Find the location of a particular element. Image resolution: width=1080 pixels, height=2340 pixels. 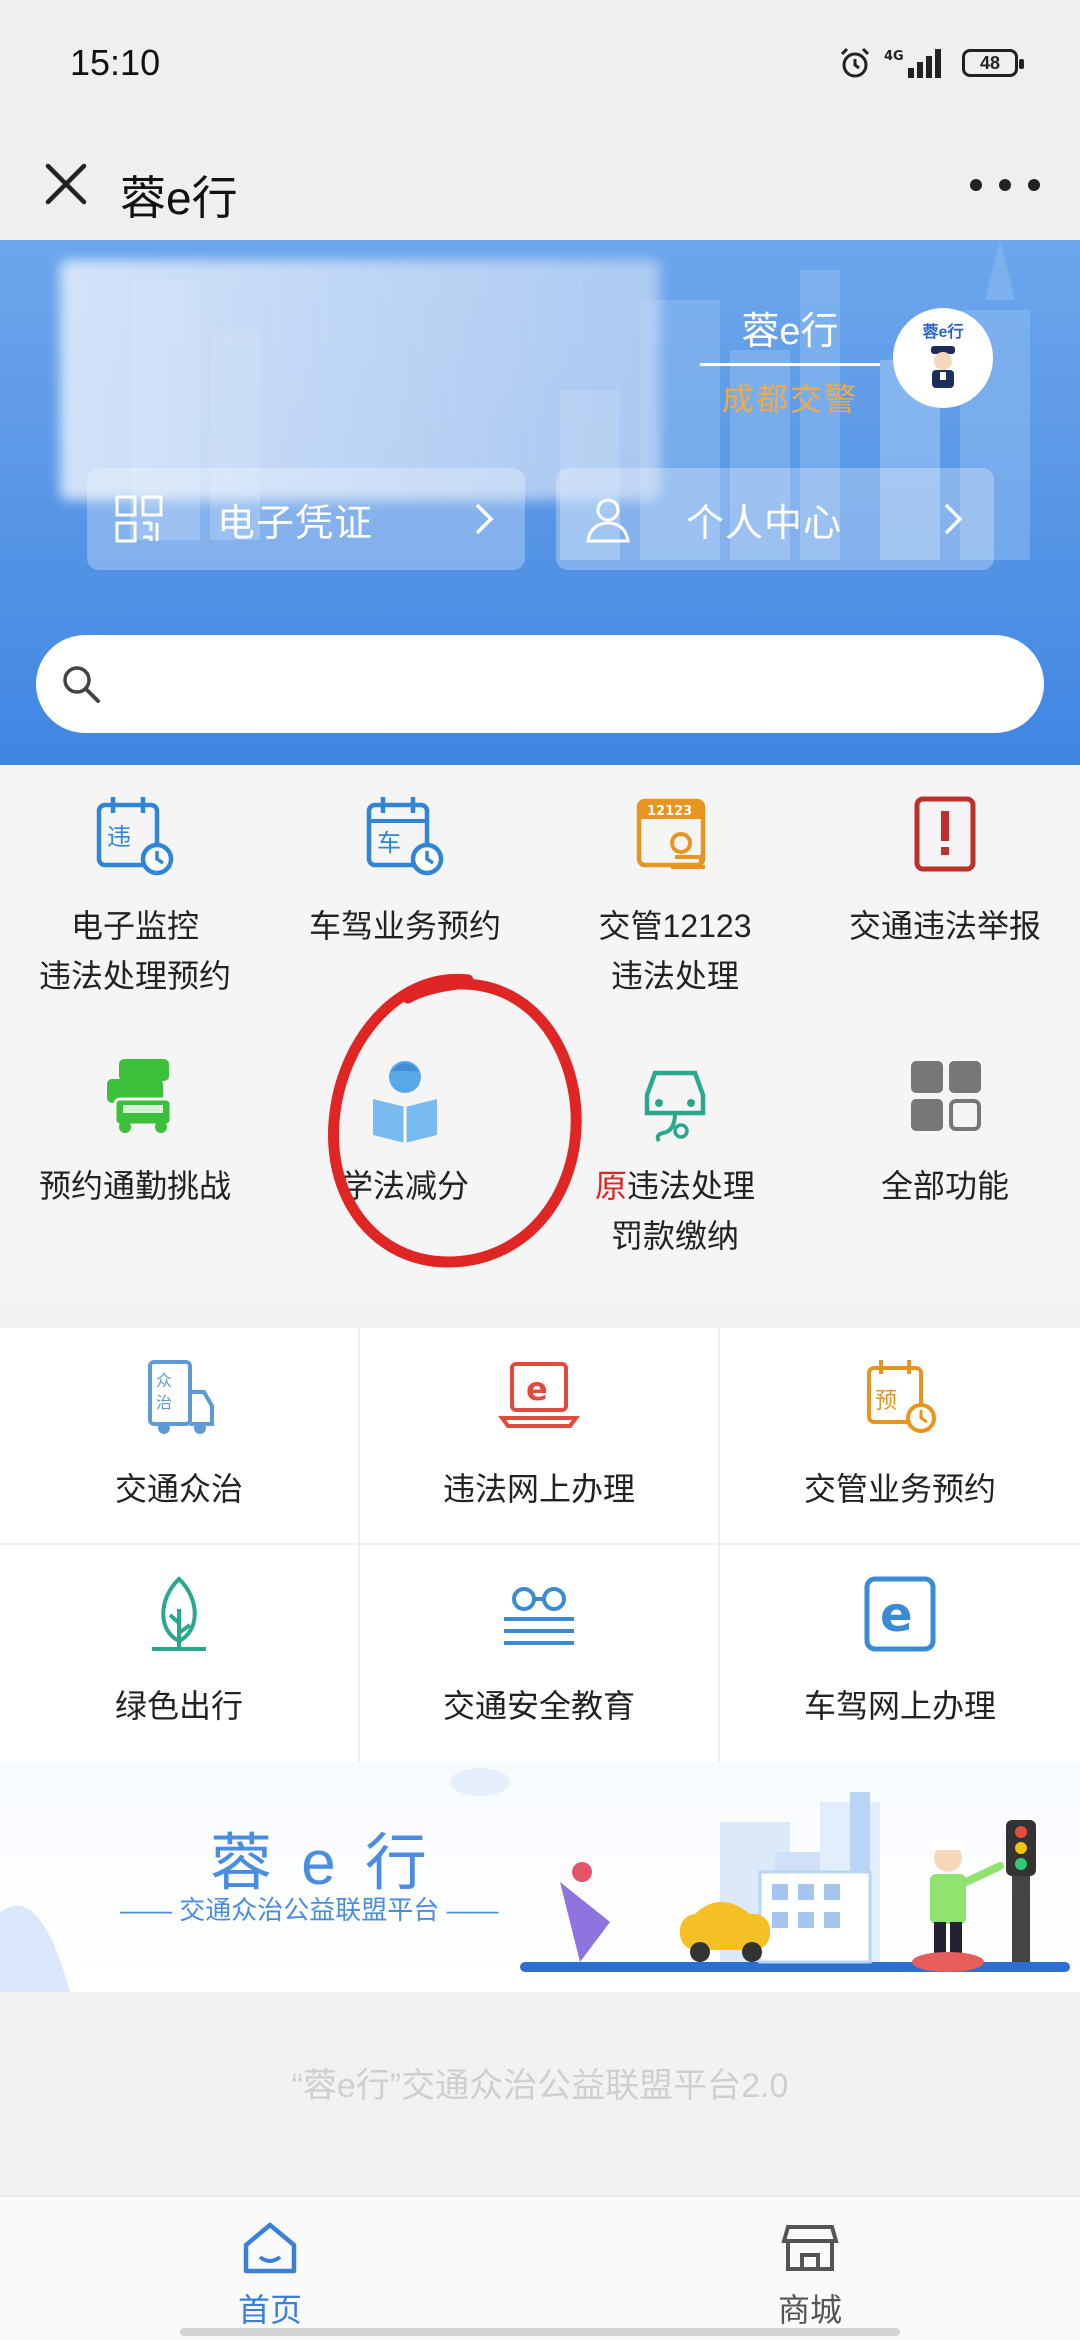

e-certificate-label: 电子凭证 is located at coordinates (295, 523).